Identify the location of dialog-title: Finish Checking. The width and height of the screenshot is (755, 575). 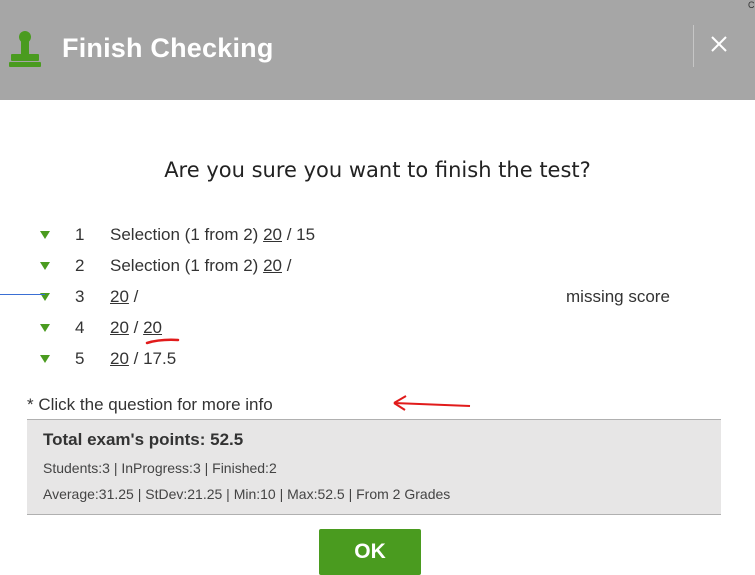
(168, 48).